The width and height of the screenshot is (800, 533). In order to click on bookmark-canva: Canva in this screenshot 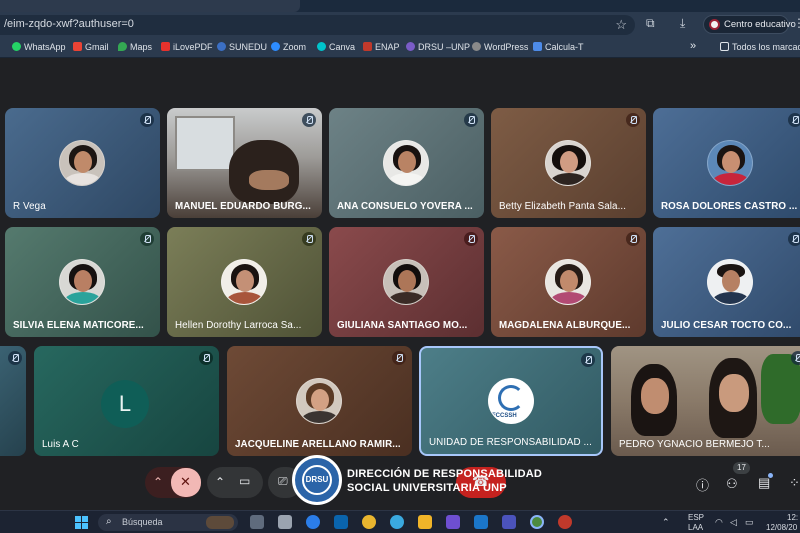, I will do `click(336, 47)`.